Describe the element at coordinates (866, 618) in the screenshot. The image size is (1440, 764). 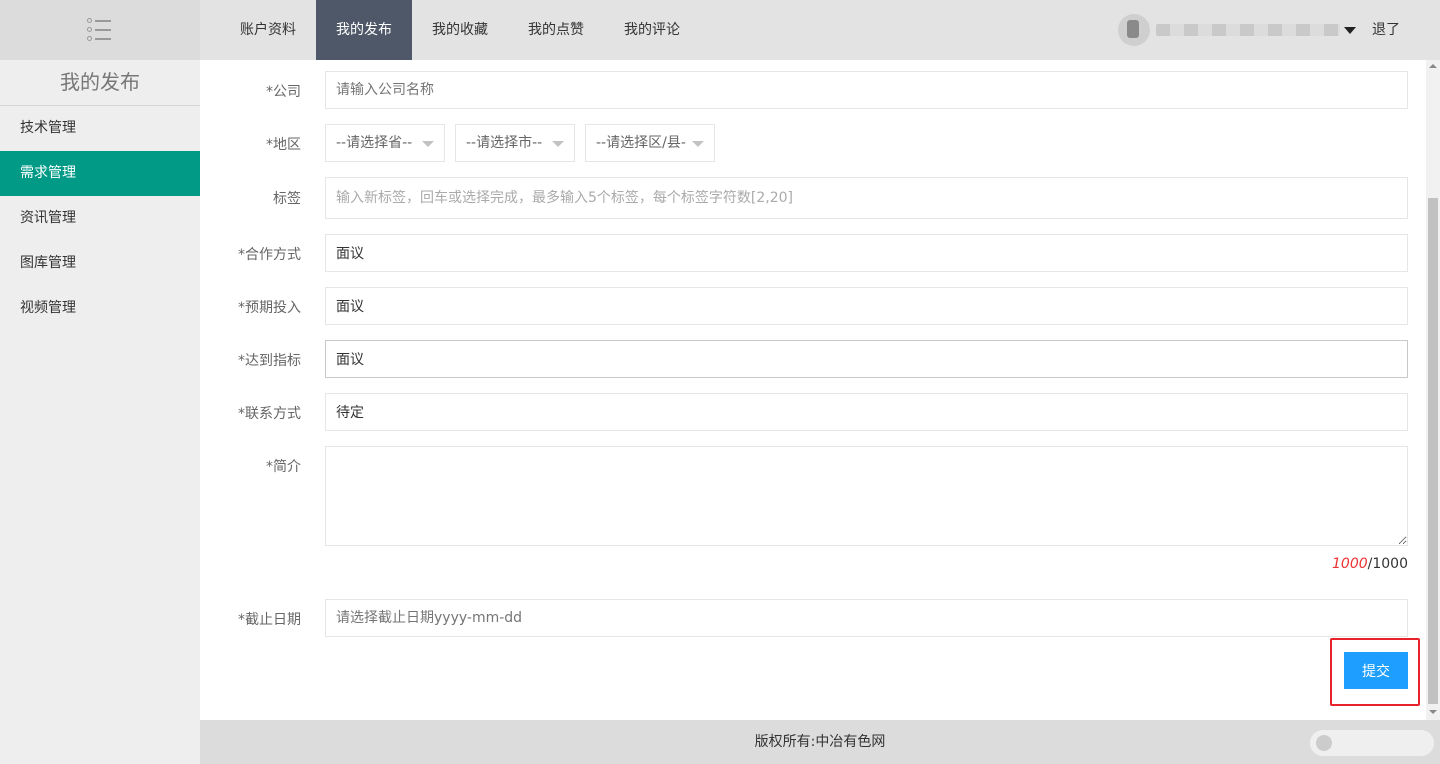
I see `deadline-input` at that location.